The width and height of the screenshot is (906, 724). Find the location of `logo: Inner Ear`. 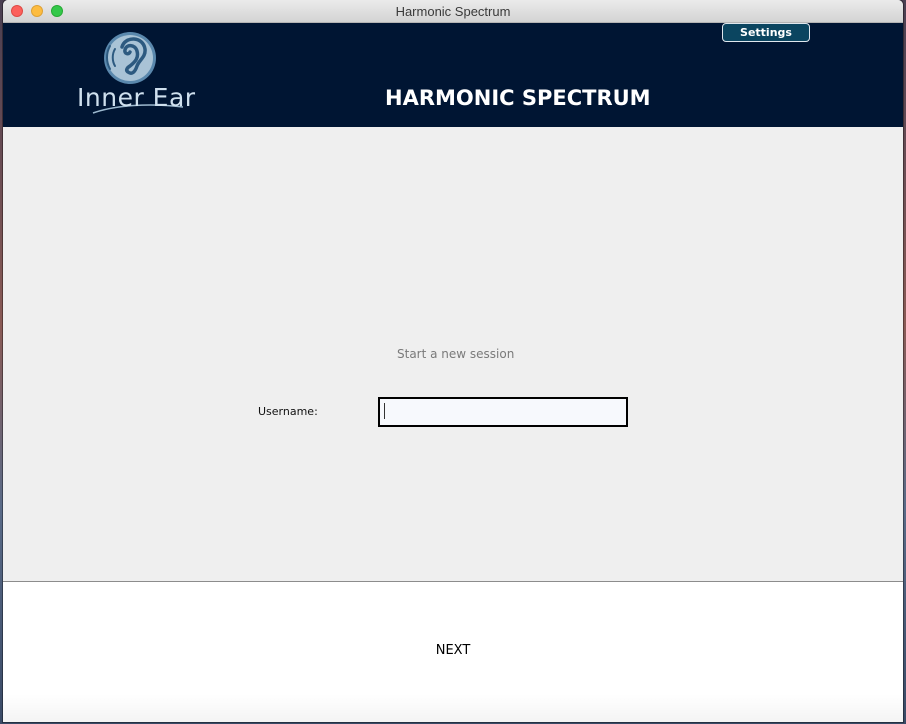

logo: Inner Ear is located at coordinates (135, 74).